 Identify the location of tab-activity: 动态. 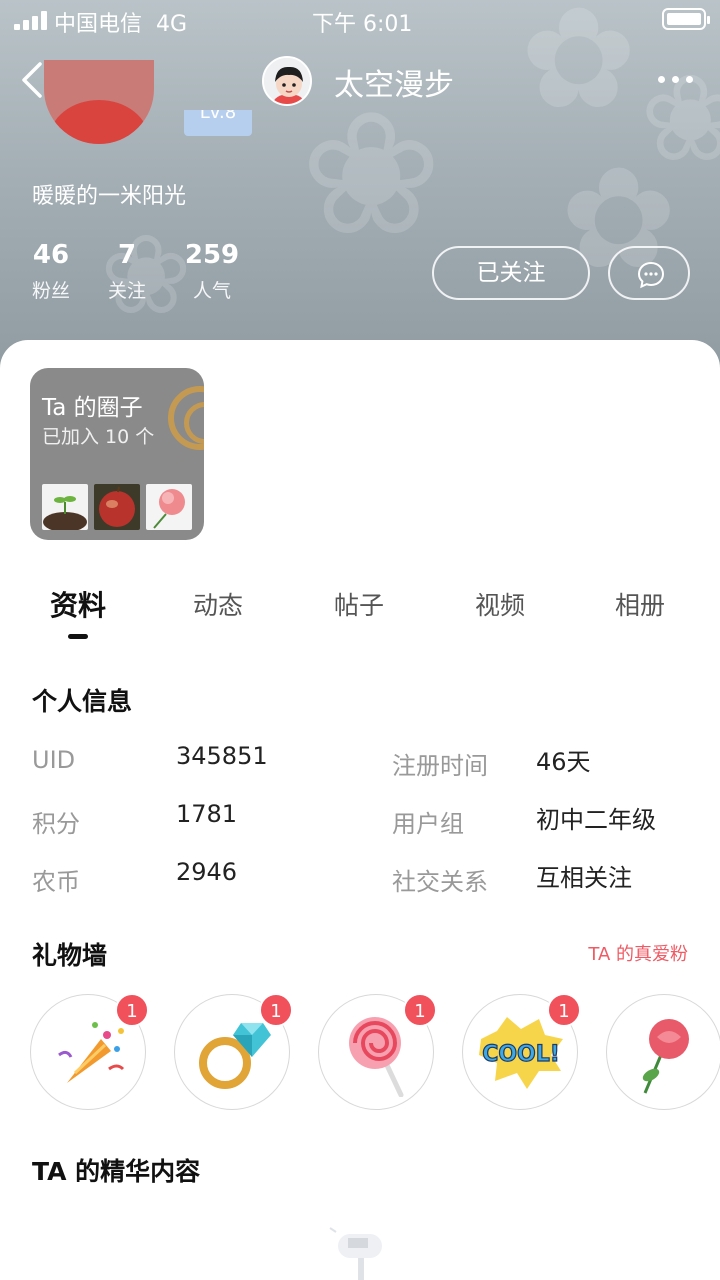
(218, 604).